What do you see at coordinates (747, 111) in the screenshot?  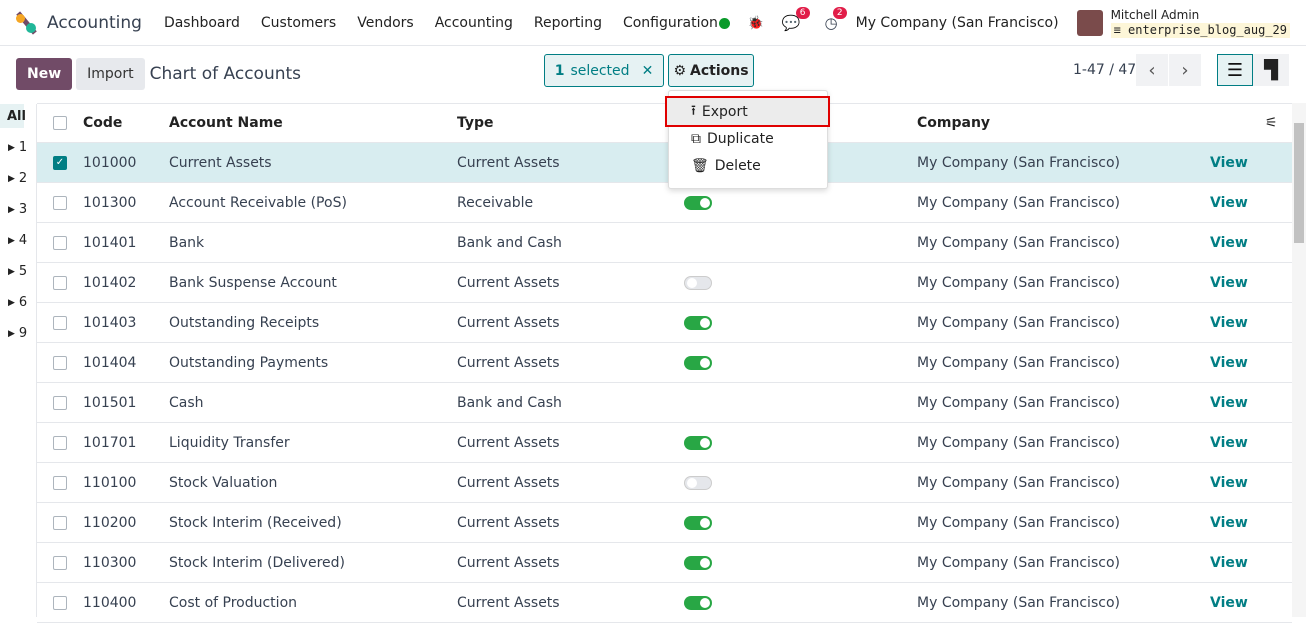 I see `export-menu-item: ⭱ Export` at bounding box center [747, 111].